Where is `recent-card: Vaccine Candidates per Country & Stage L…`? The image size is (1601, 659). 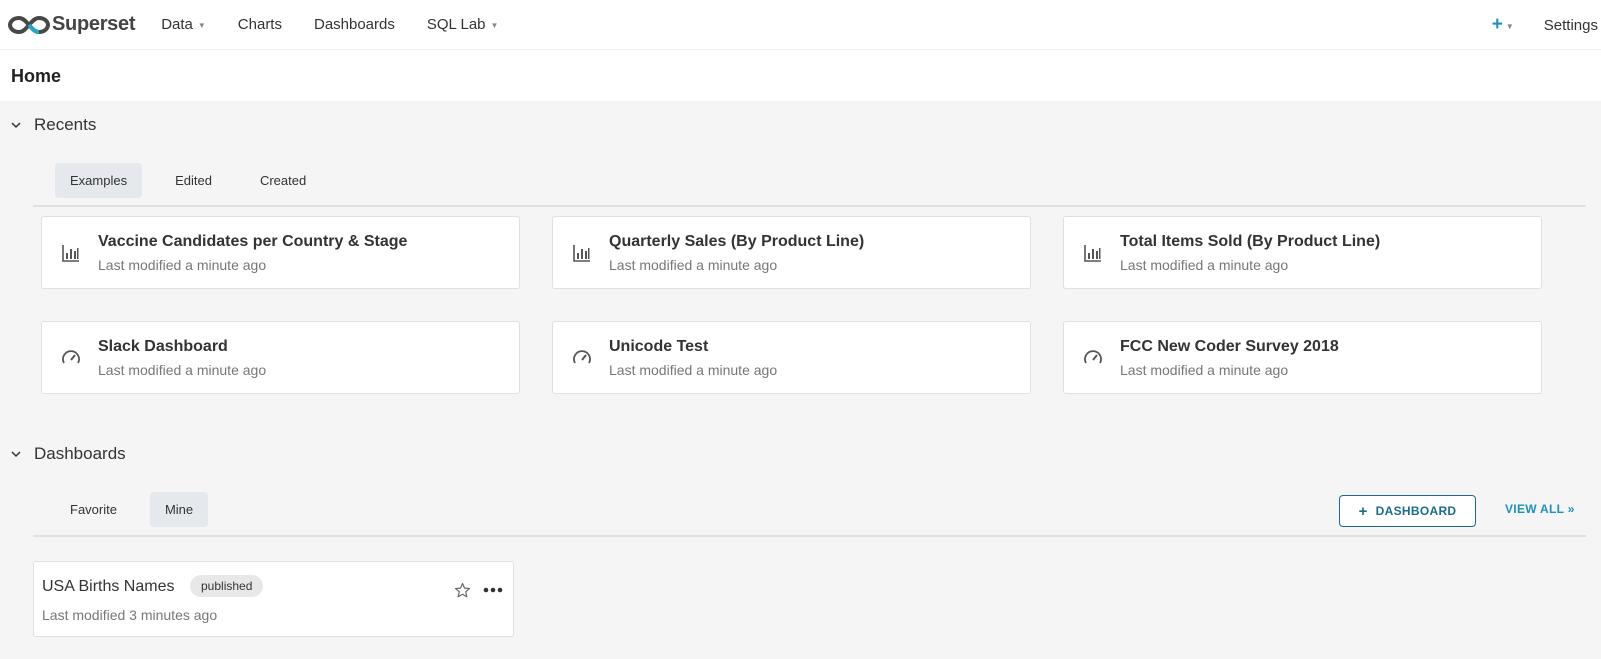 recent-card: Vaccine Candidates per Country & Stage L… is located at coordinates (280, 252).